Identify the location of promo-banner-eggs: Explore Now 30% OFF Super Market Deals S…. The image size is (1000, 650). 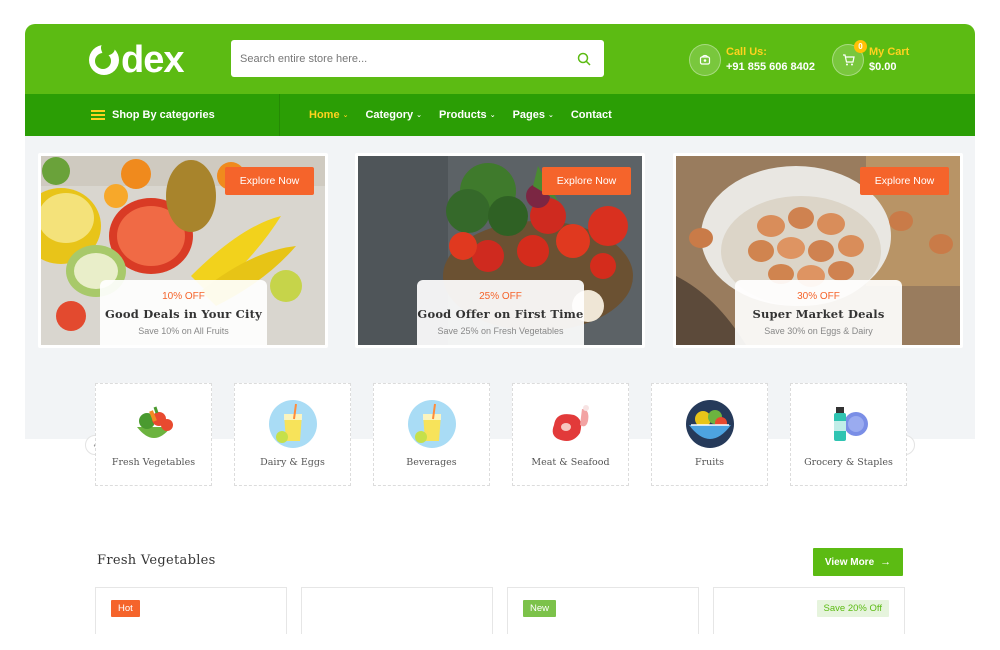
(818, 250).